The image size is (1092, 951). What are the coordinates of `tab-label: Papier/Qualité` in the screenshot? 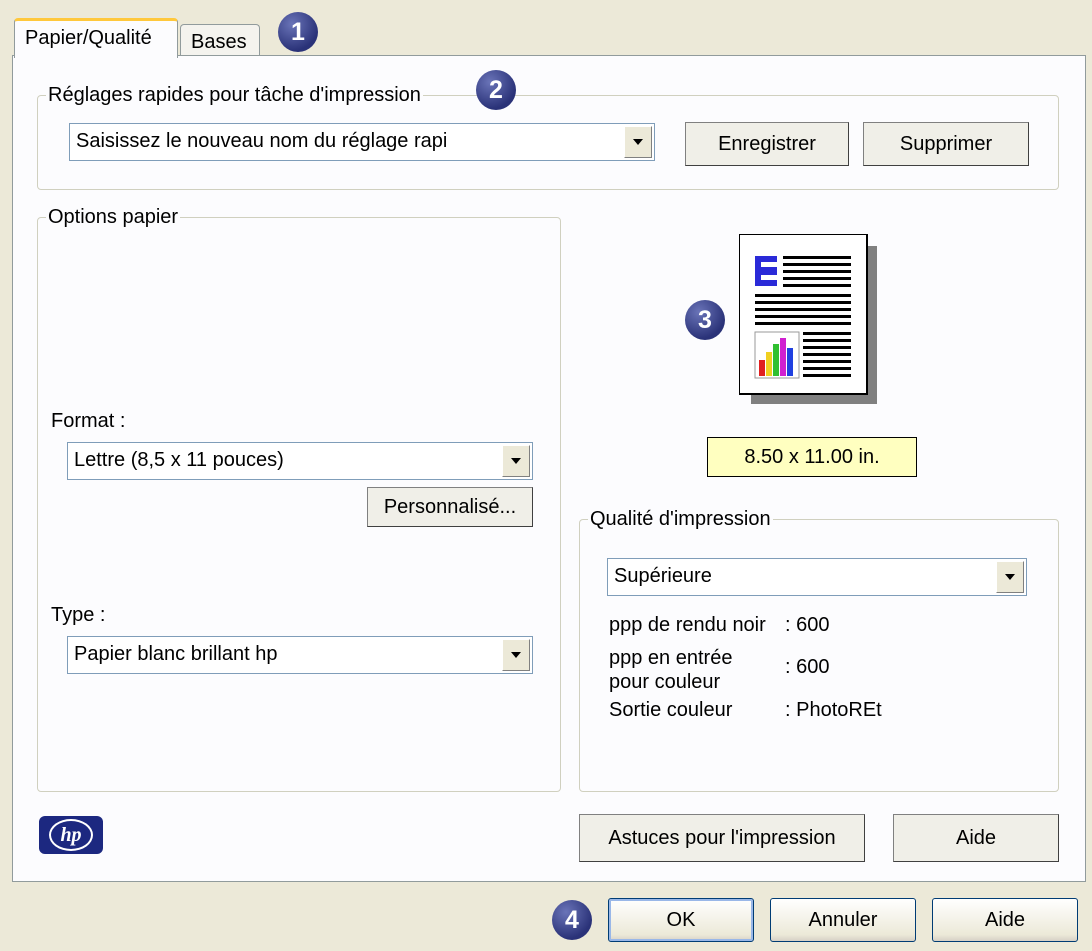 It's located at (88, 38).